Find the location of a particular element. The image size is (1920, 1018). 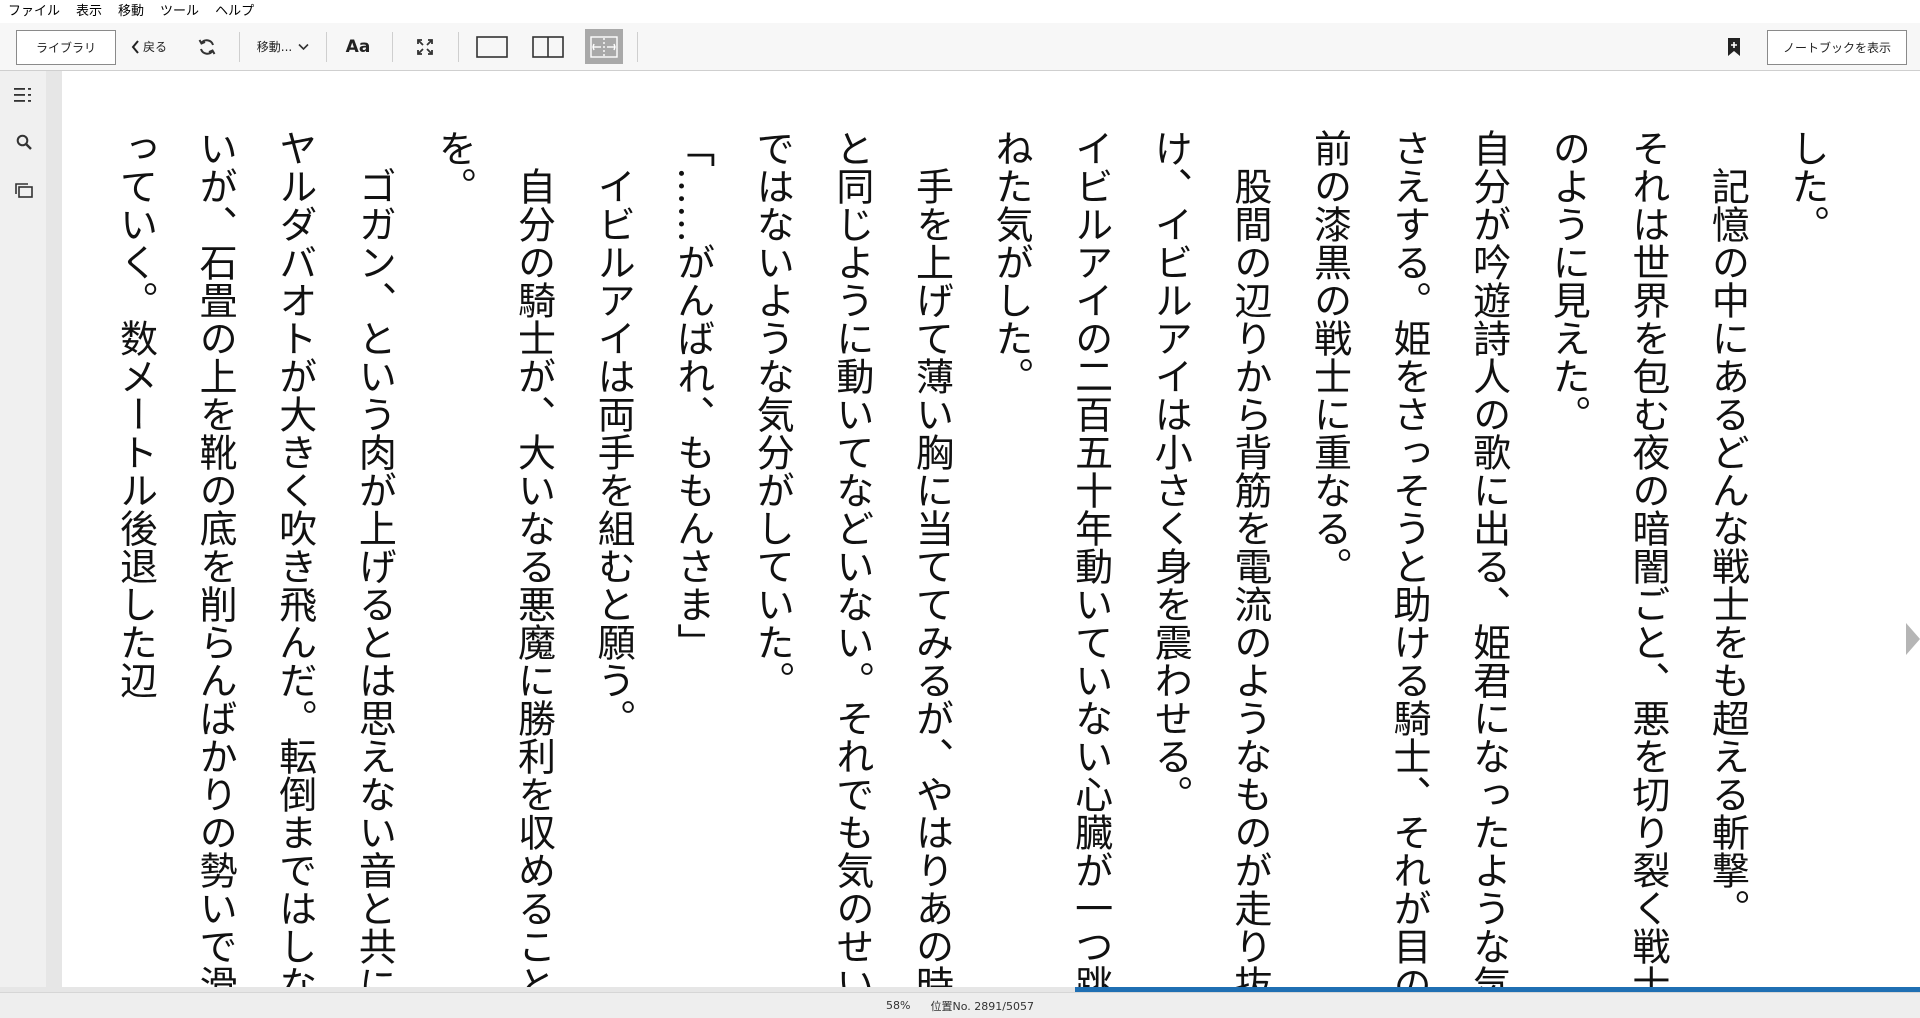

single-page-icon is located at coordinates (492, 46).